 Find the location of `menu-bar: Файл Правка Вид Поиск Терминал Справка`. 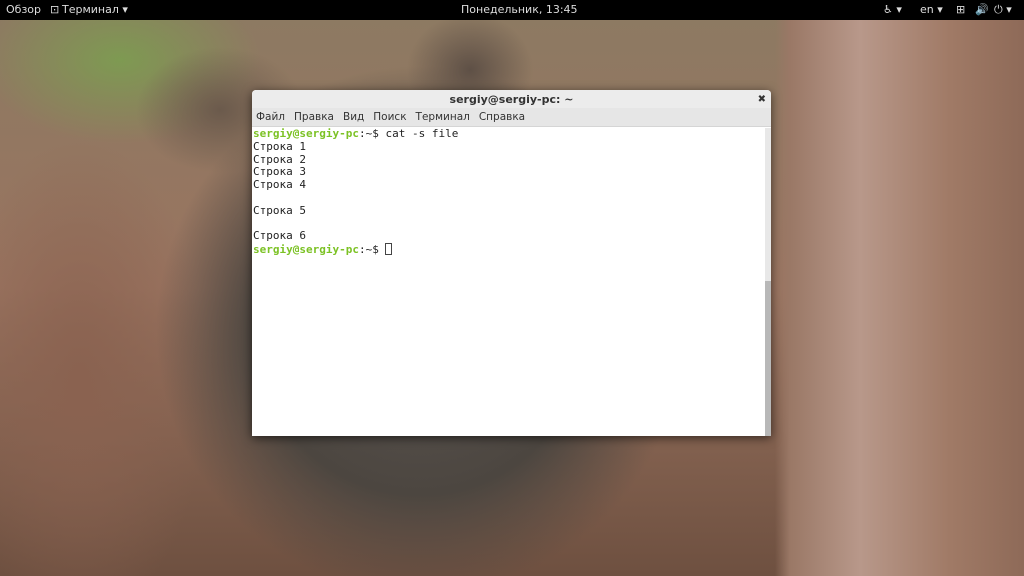

menu-bar: Файл Правка Вид Поиск Терминал Справка is located at coordinates (511, 117).